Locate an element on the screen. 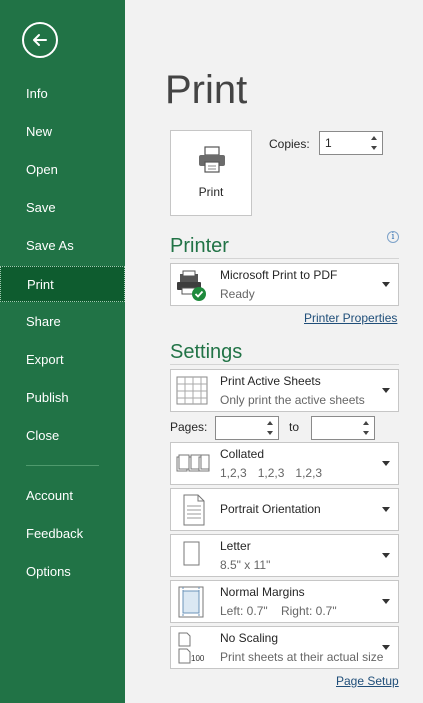 The width and height of the screenshot is (423, 703). info-icon: i is located at coordinates (393, 237).